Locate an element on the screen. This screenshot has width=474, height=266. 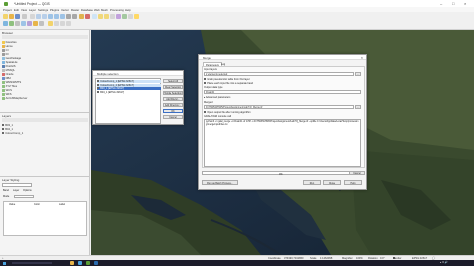
browser-item-xyz: XYZ Tiles is located at coordinates (9, 86).